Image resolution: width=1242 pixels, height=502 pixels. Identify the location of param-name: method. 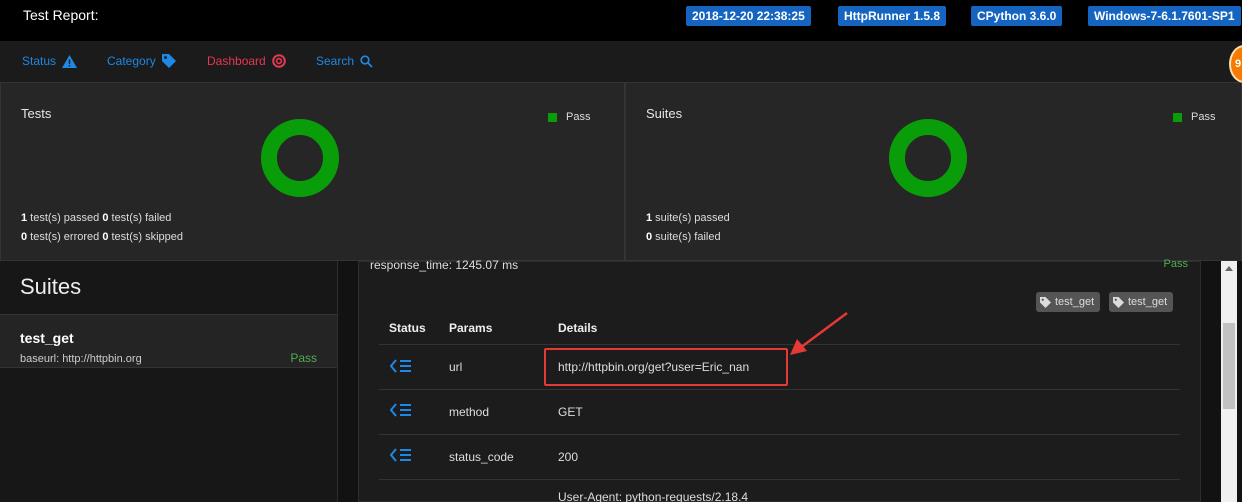
(469, 412).